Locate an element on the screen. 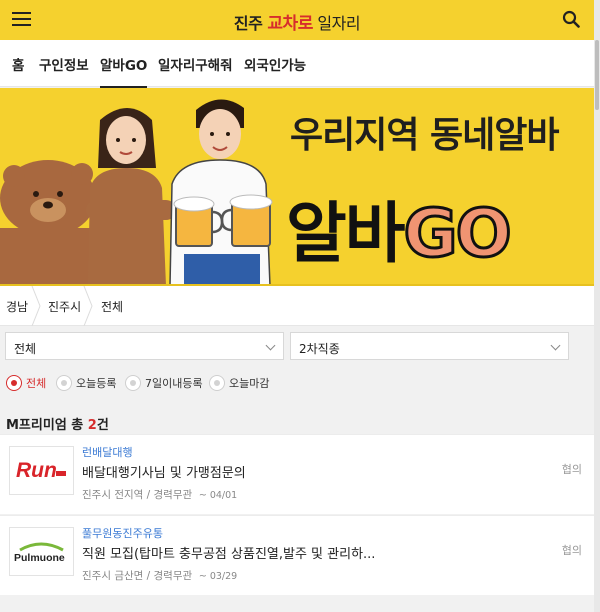 This screenshot has height=612, width=600. site-logo: 진주 교차로 일자리 is located at coordinates (297, 21).